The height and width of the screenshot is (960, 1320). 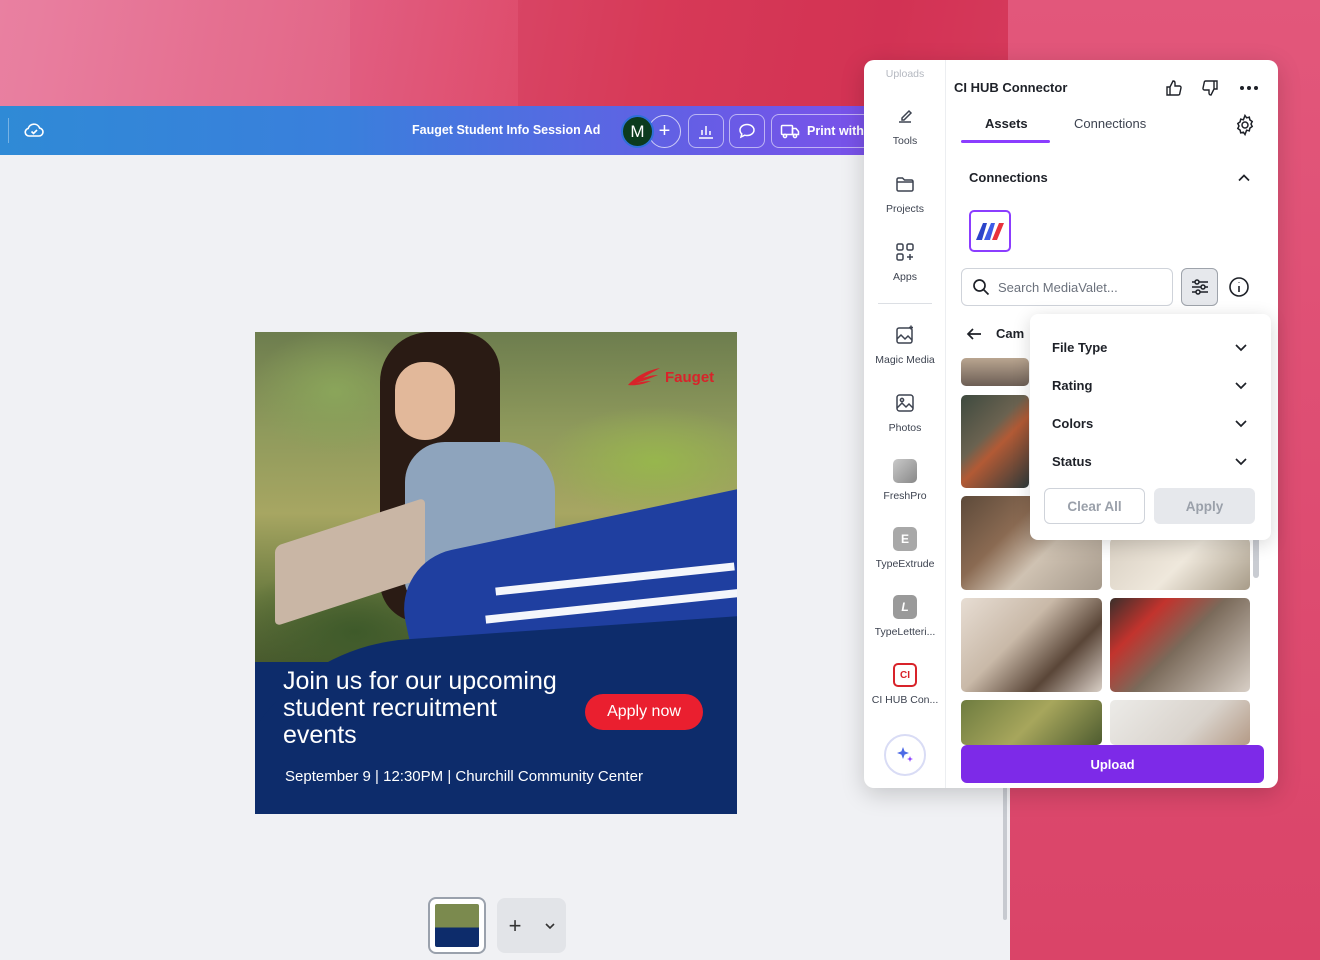 What do you see at coordinates (1204, 506) in the screenshot?
I see `apply-filters-button: Apply` at bounding box center [1204, 506].